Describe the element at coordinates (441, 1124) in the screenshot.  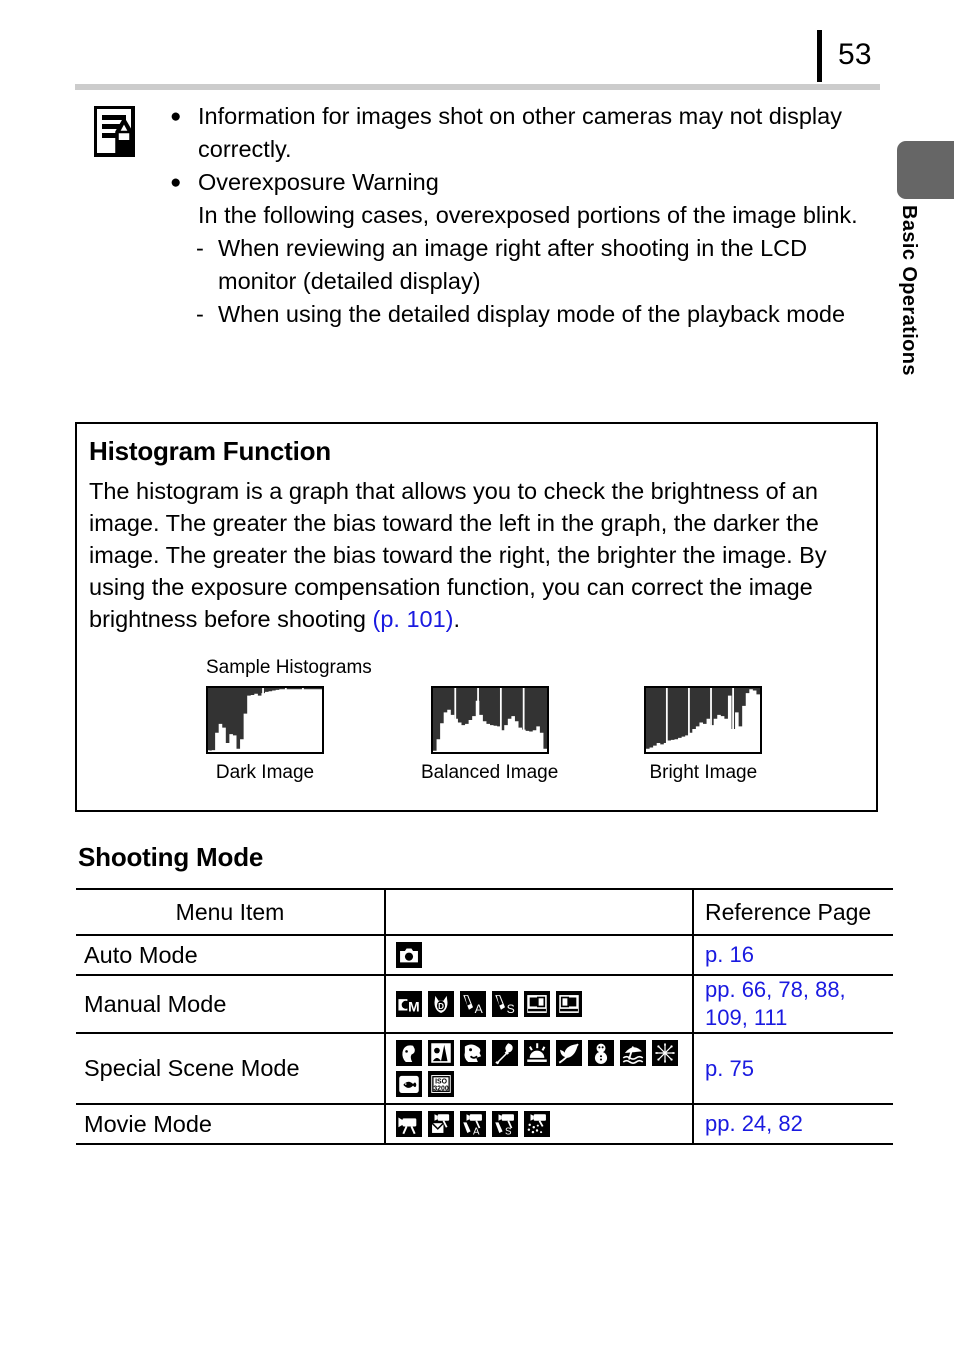
I see `movie-compact-icon` at that location.